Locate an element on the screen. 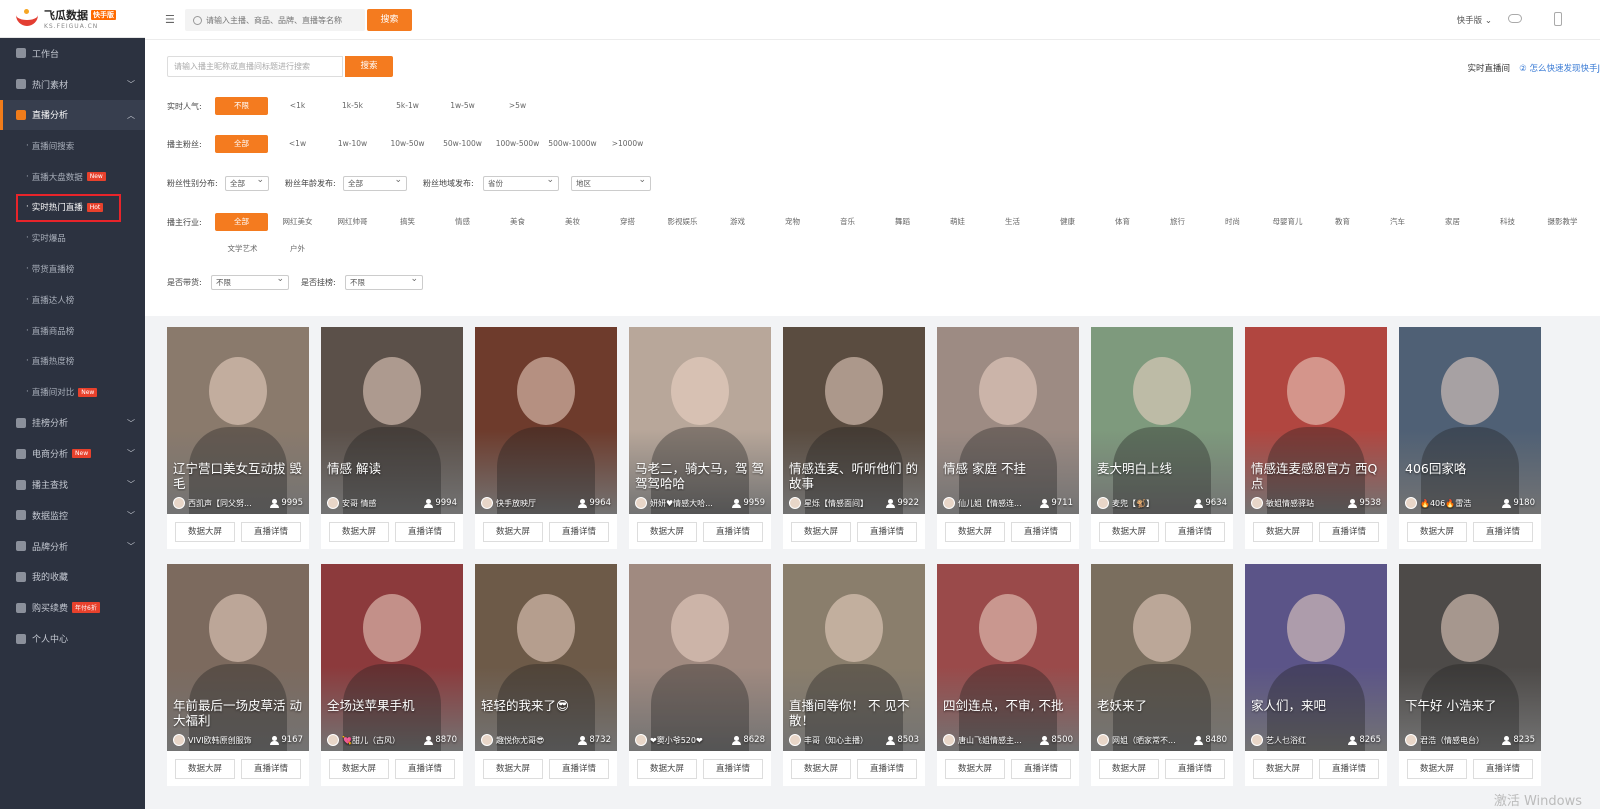 This screenshot has height=809, width=1600. live-thumbnail: 轻轻的我来了😎 趣悦你尤哥😎 8732 is located at coordinates (546, 657).